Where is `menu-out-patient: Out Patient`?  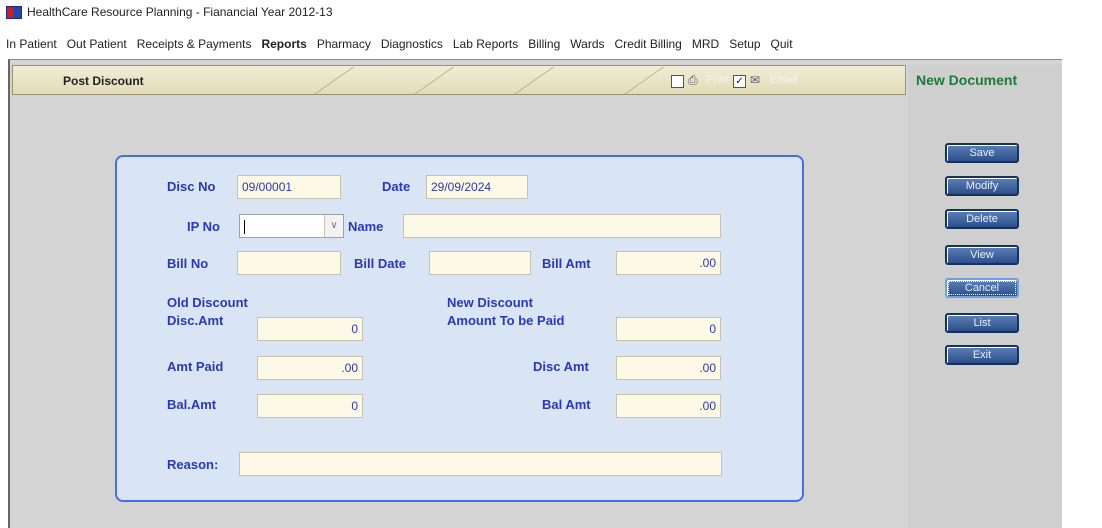 menu-out-patient: Out Patient is located at coordinates (97, 44).